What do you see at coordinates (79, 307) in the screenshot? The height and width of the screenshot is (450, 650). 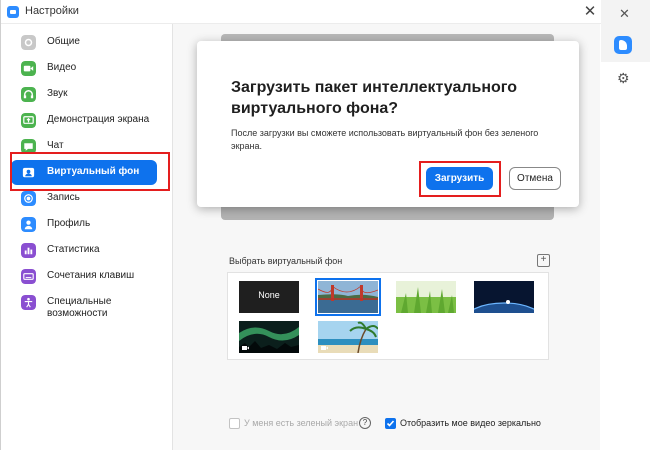 I see `sidebar-item-label: Специальные возможности` at bounding box center [79, 307].